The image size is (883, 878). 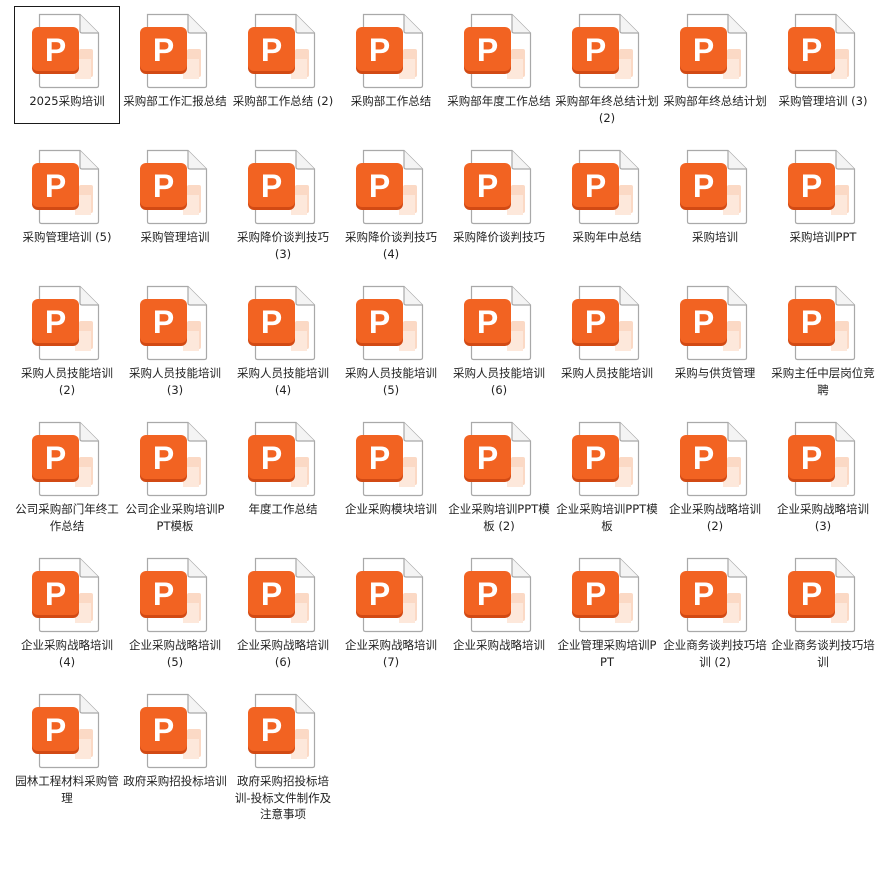 I want to click on file-name-label: 采购管理培训, so click(x=175, y=237).